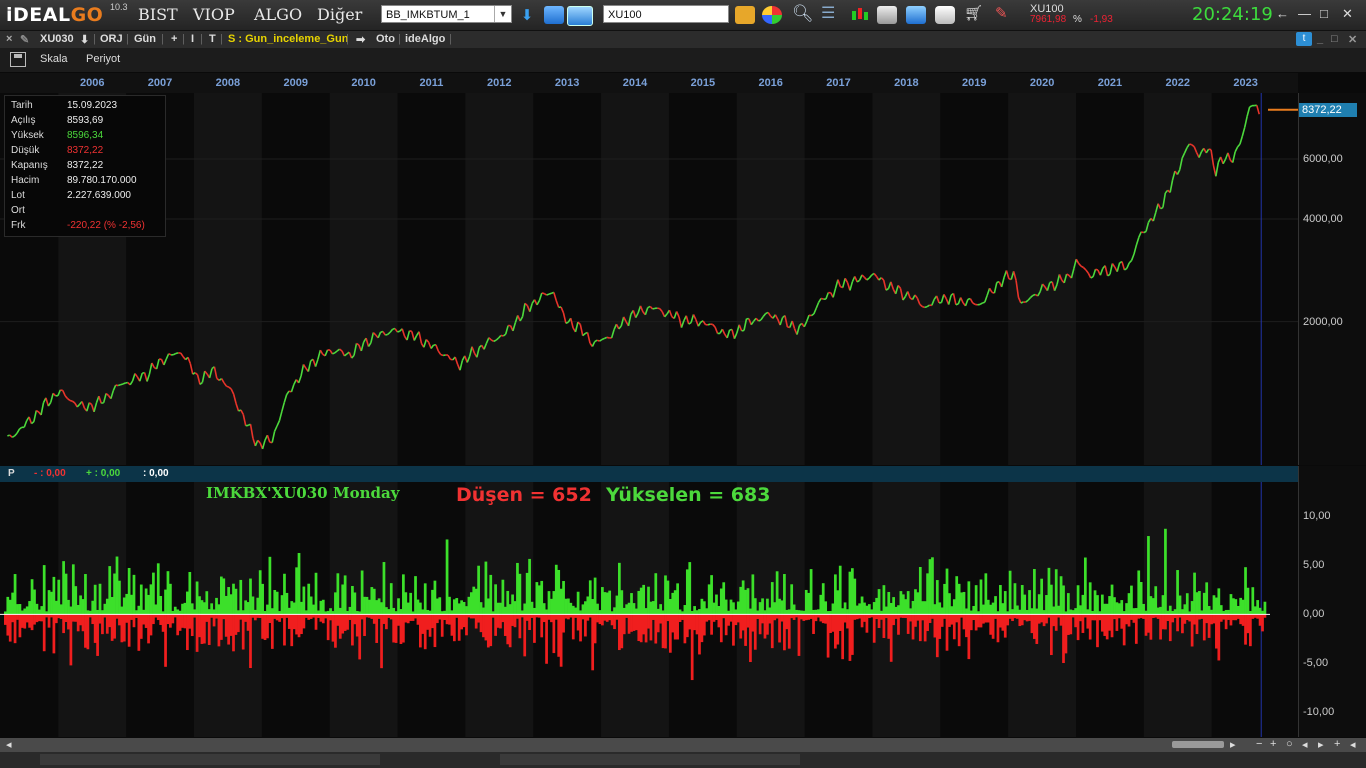 This screenshot has height=768, width=1366. Describe the element at coordinates (1320, 39) in the screenshot. I see `chart-minimize-button: _` at that location.